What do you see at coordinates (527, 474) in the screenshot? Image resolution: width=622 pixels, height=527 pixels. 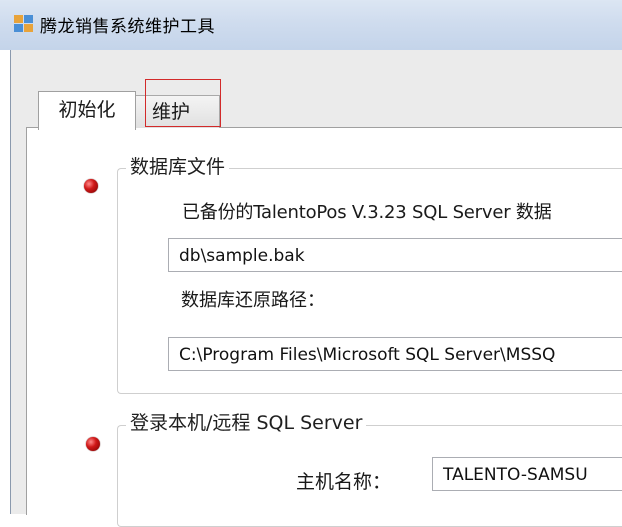 I see `host-name-input: TALENTO-SAMSU` at bounding box center [527, 474].